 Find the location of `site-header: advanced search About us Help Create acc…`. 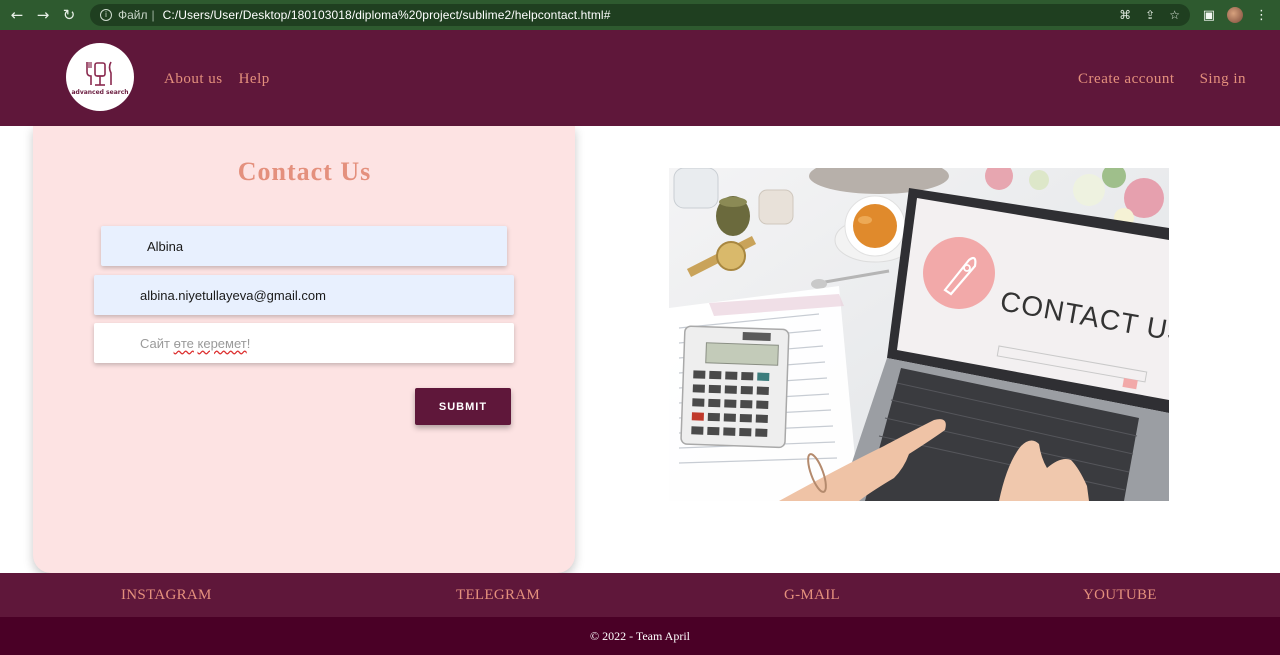

site-header: advanced search About us Help Create acc… is located at coordinates (640, 78).